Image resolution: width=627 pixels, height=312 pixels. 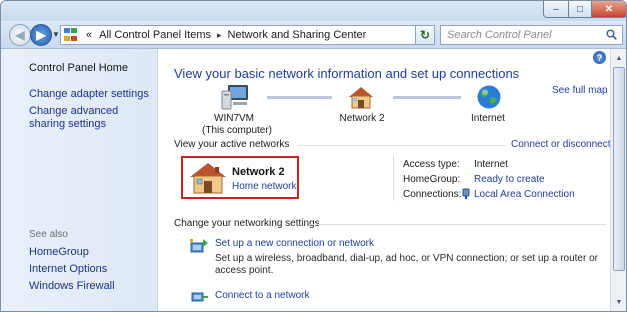 I want to click on forward-arrow-icon: ▶, so click(x=41, y=35).